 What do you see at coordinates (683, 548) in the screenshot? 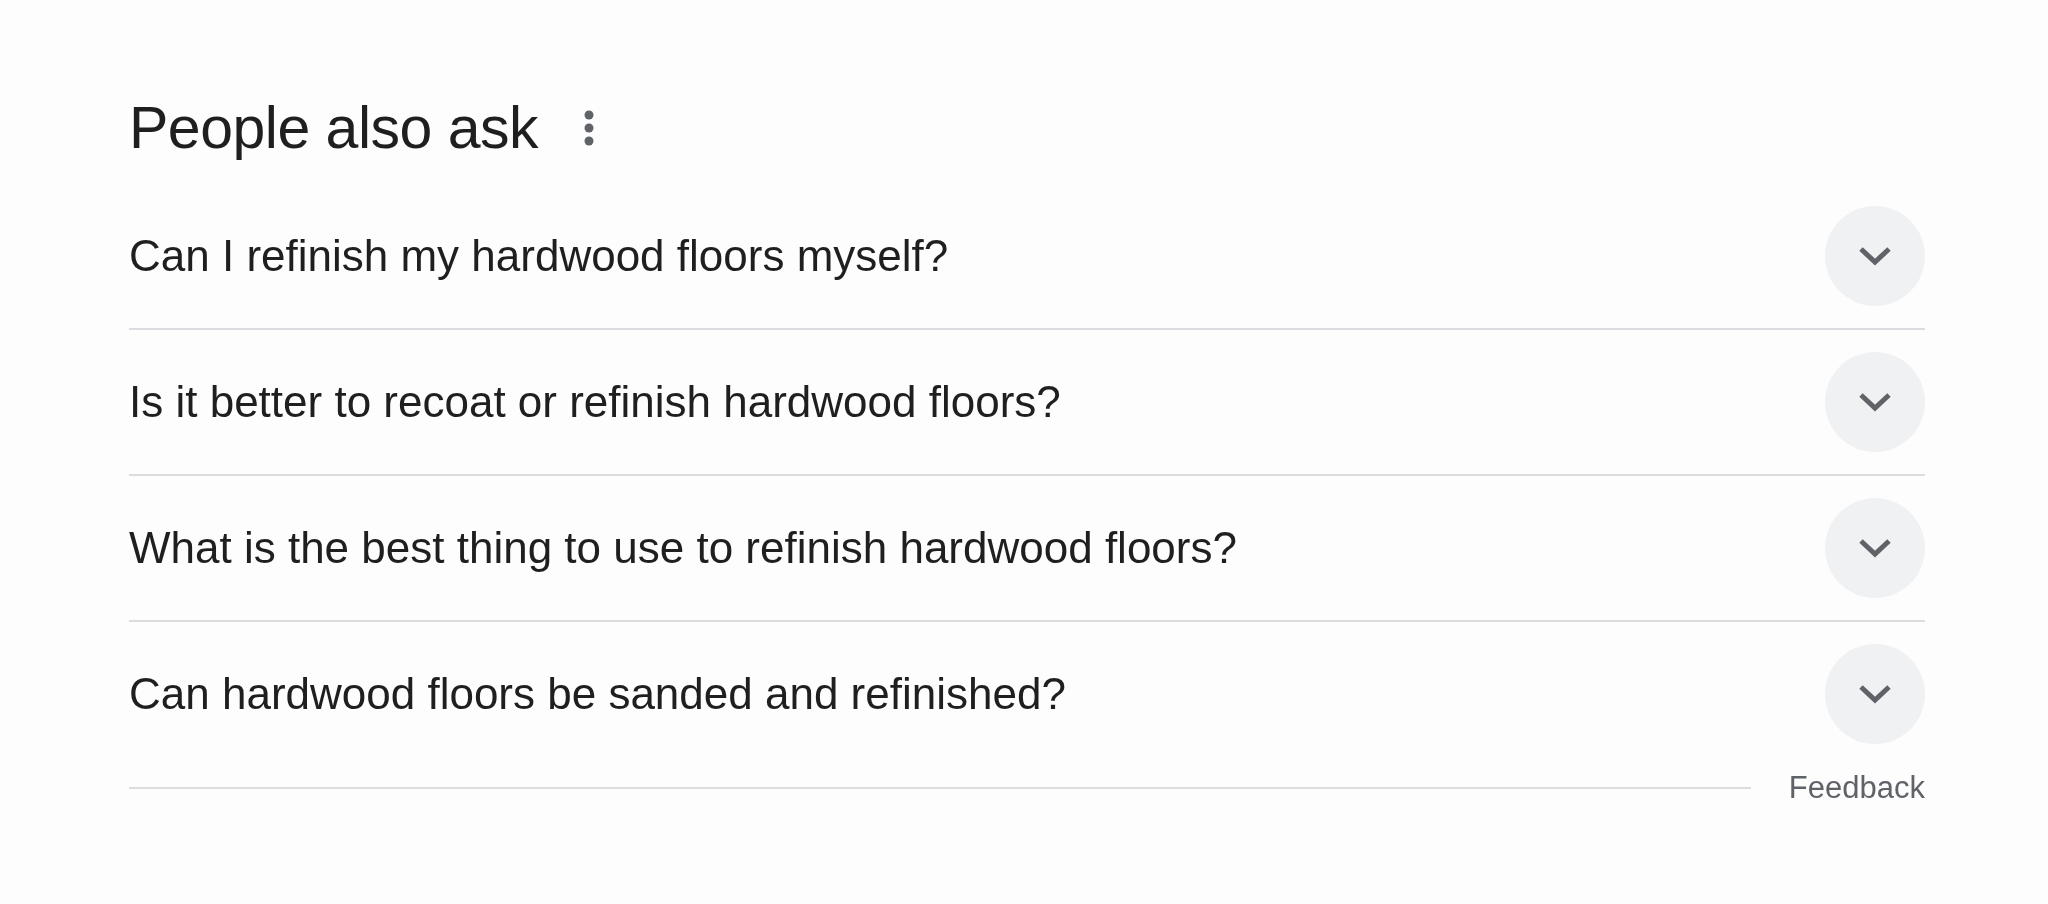
I see `question-text: What is the best thing to use to refinish hardwood floors?` at bounding box center [683, 548].